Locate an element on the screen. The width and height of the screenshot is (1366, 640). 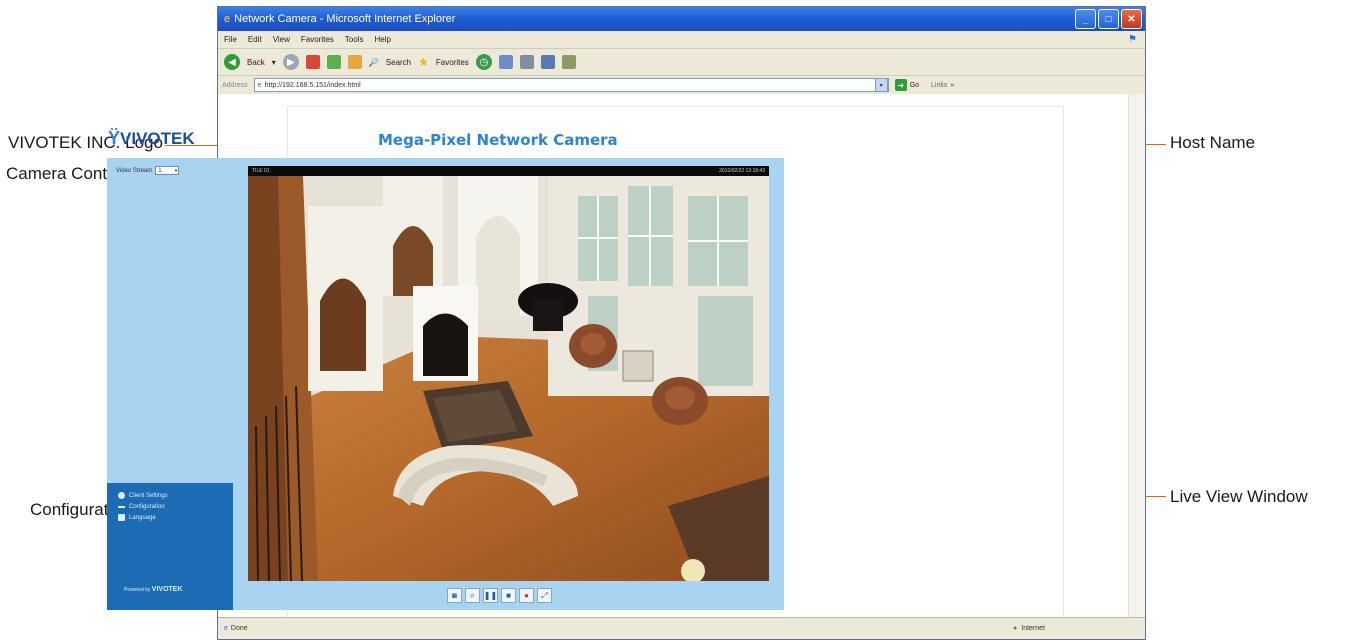
search-icon: 🔎 is located at coordinates (374, 62).